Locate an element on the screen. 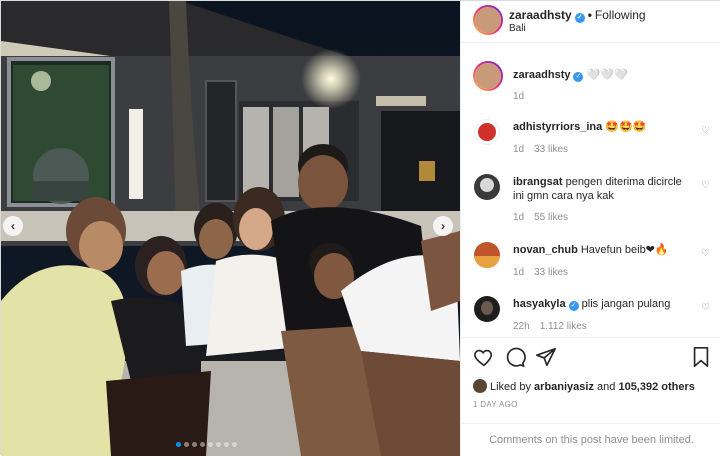 This screenshot has width=720, height=456. comment-meta: 1d 55 likes is located at coordinates (545, 217).